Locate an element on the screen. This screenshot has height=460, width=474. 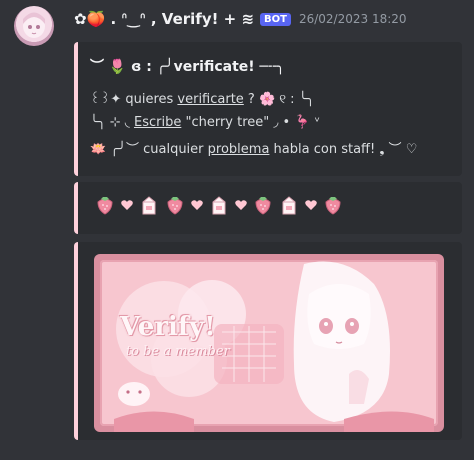
link-verificarte: verificarte is located at coordinates (210, 99).